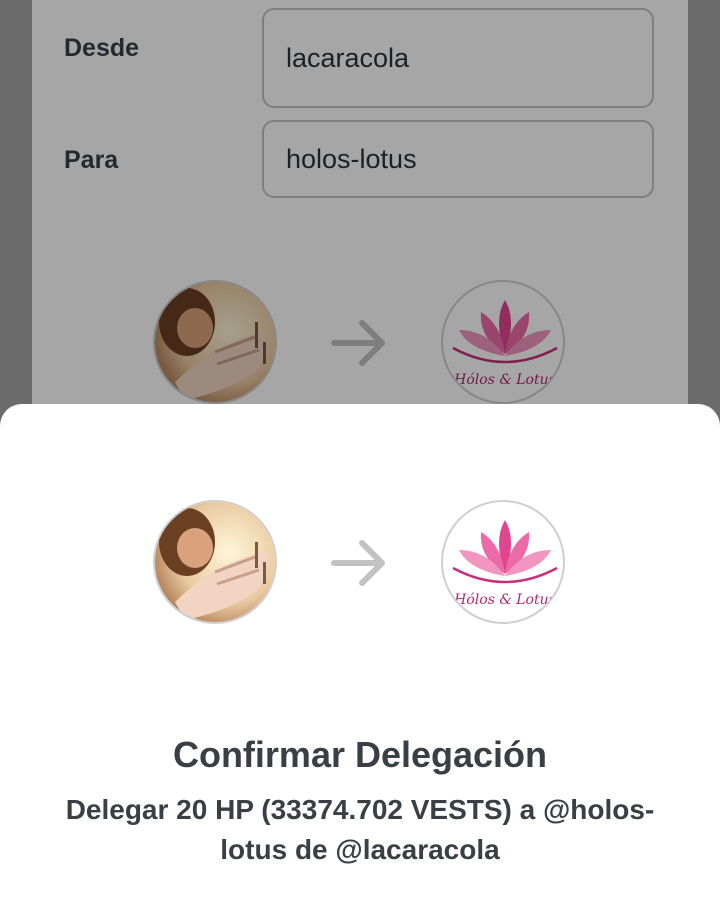 This screenshot has width=720, height=918. I want to click on sheet-from-avatar, so click(215, 562).